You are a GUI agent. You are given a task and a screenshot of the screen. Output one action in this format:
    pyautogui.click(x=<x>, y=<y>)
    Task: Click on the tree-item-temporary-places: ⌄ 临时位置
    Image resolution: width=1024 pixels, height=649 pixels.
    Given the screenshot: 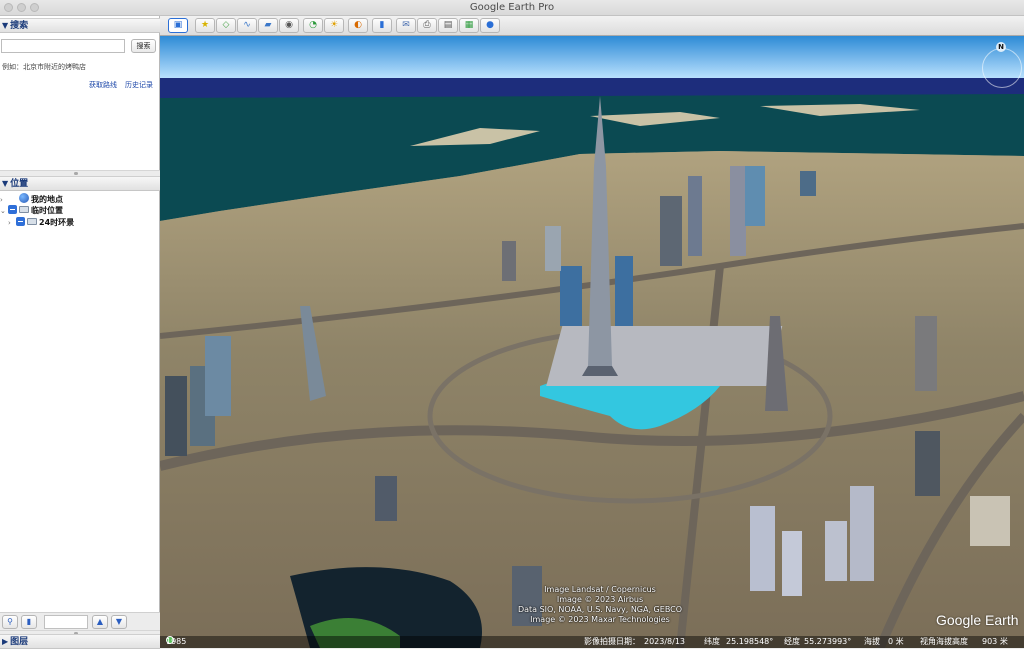 What is the action you would take?
    pyautogui.click(x=31, y=211)
    